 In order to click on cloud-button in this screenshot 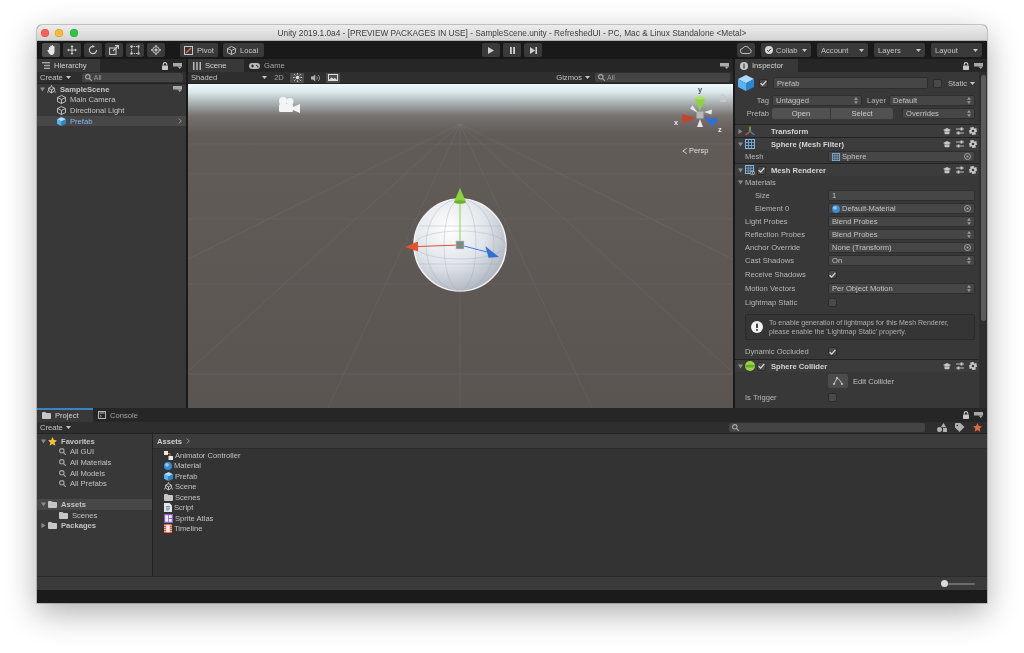, I will do `click(746, 50)`.